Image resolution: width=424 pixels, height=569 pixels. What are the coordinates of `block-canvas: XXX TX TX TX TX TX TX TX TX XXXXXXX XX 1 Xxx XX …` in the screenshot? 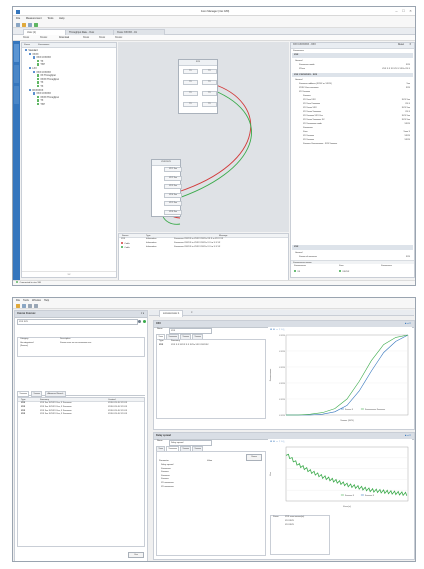 It's located at (203, 137).